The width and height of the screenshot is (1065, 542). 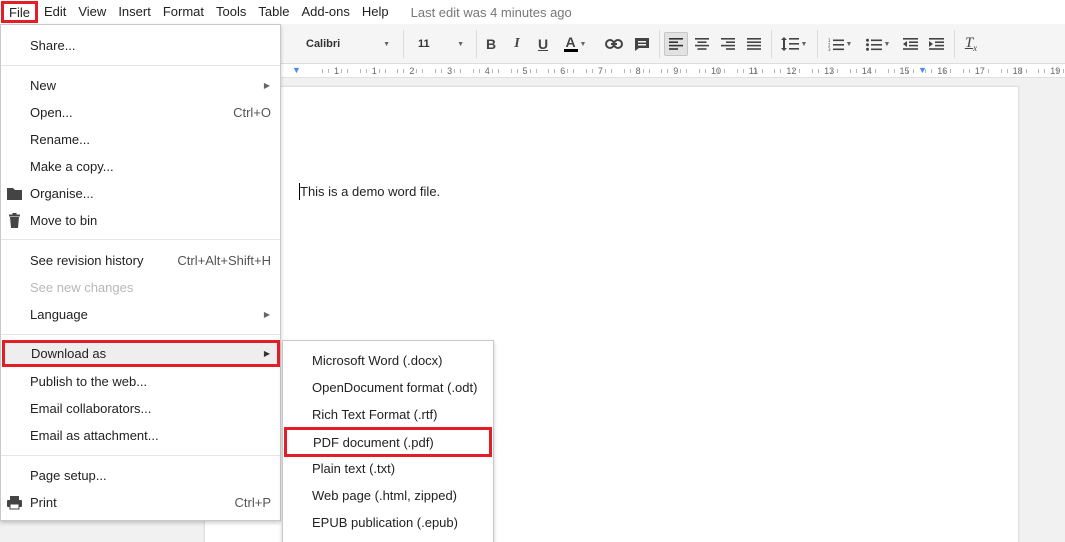 What do you see at coordinates (140, 85) in the screenshot?
I see `menu-item-new: New ▶` at bounding box center [140, 85].